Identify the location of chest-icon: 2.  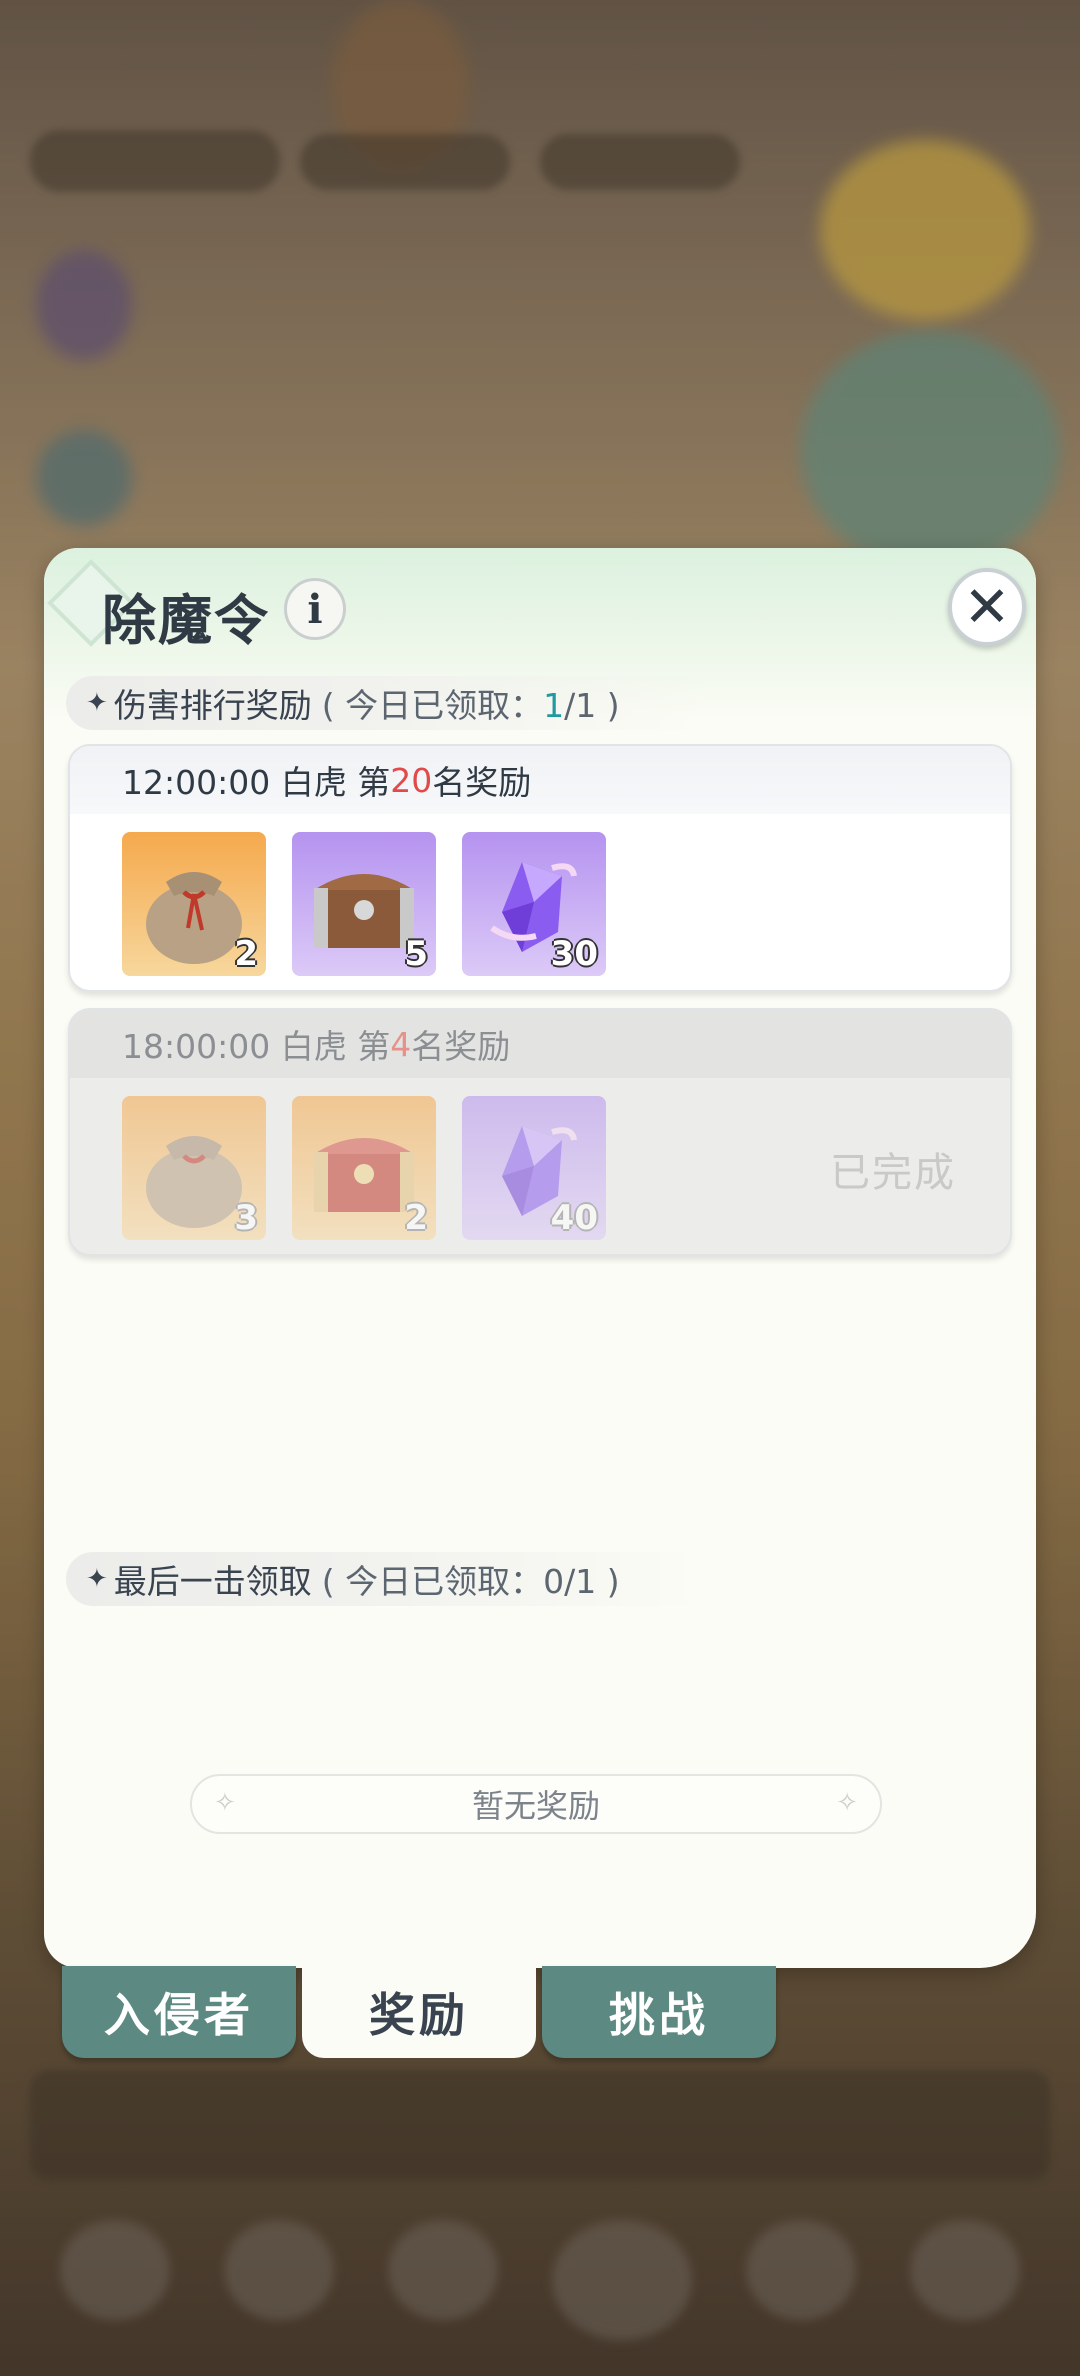
(364, 1168).